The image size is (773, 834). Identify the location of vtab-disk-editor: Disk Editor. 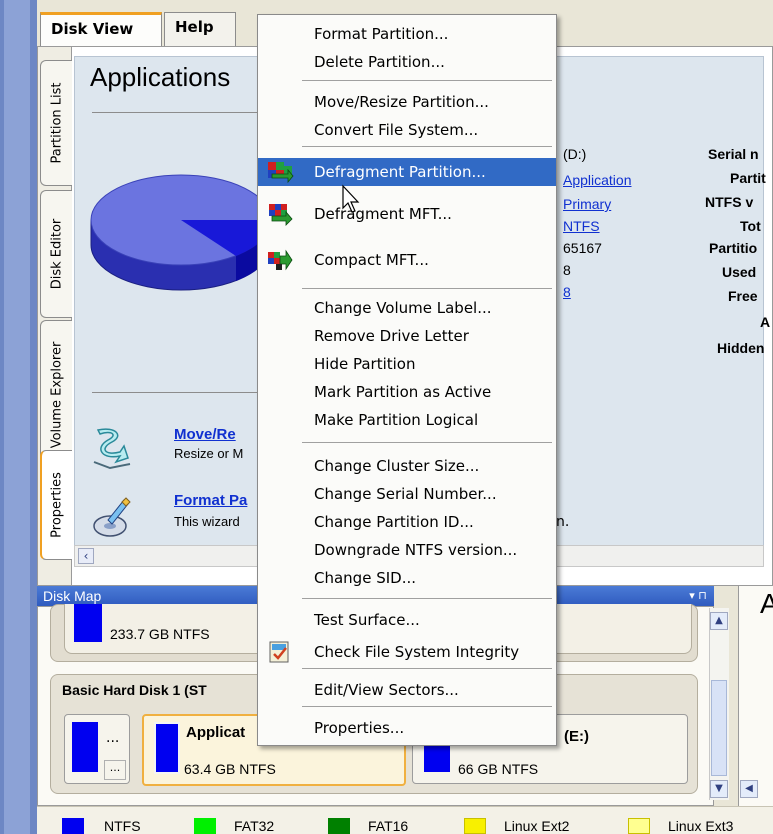
(56, 254).